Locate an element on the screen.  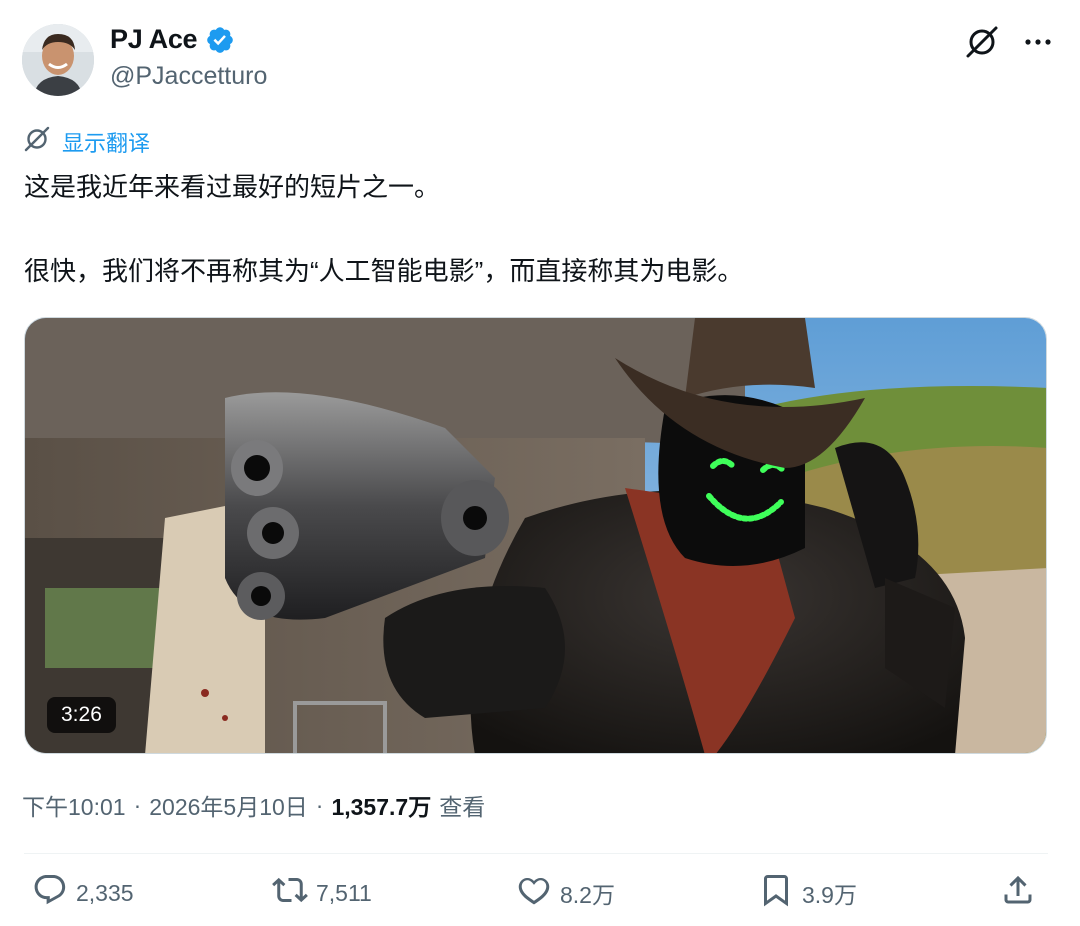
more-icon is located at coordinates (1038, 42).